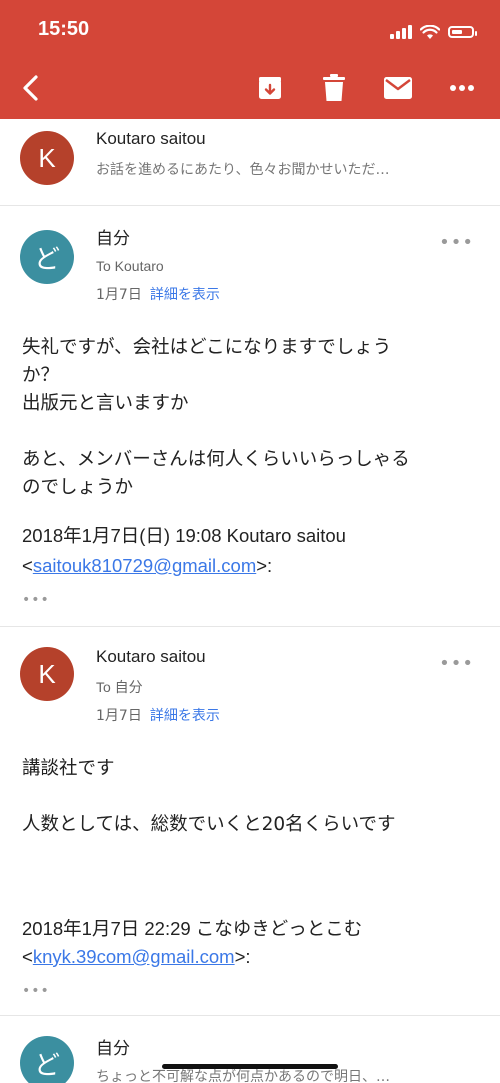  Describe the element at coordinates (209, 796) in the screenshot. I see `message-body: 講談社です 人数としては、総数でいくと20名くらいです` at that location.